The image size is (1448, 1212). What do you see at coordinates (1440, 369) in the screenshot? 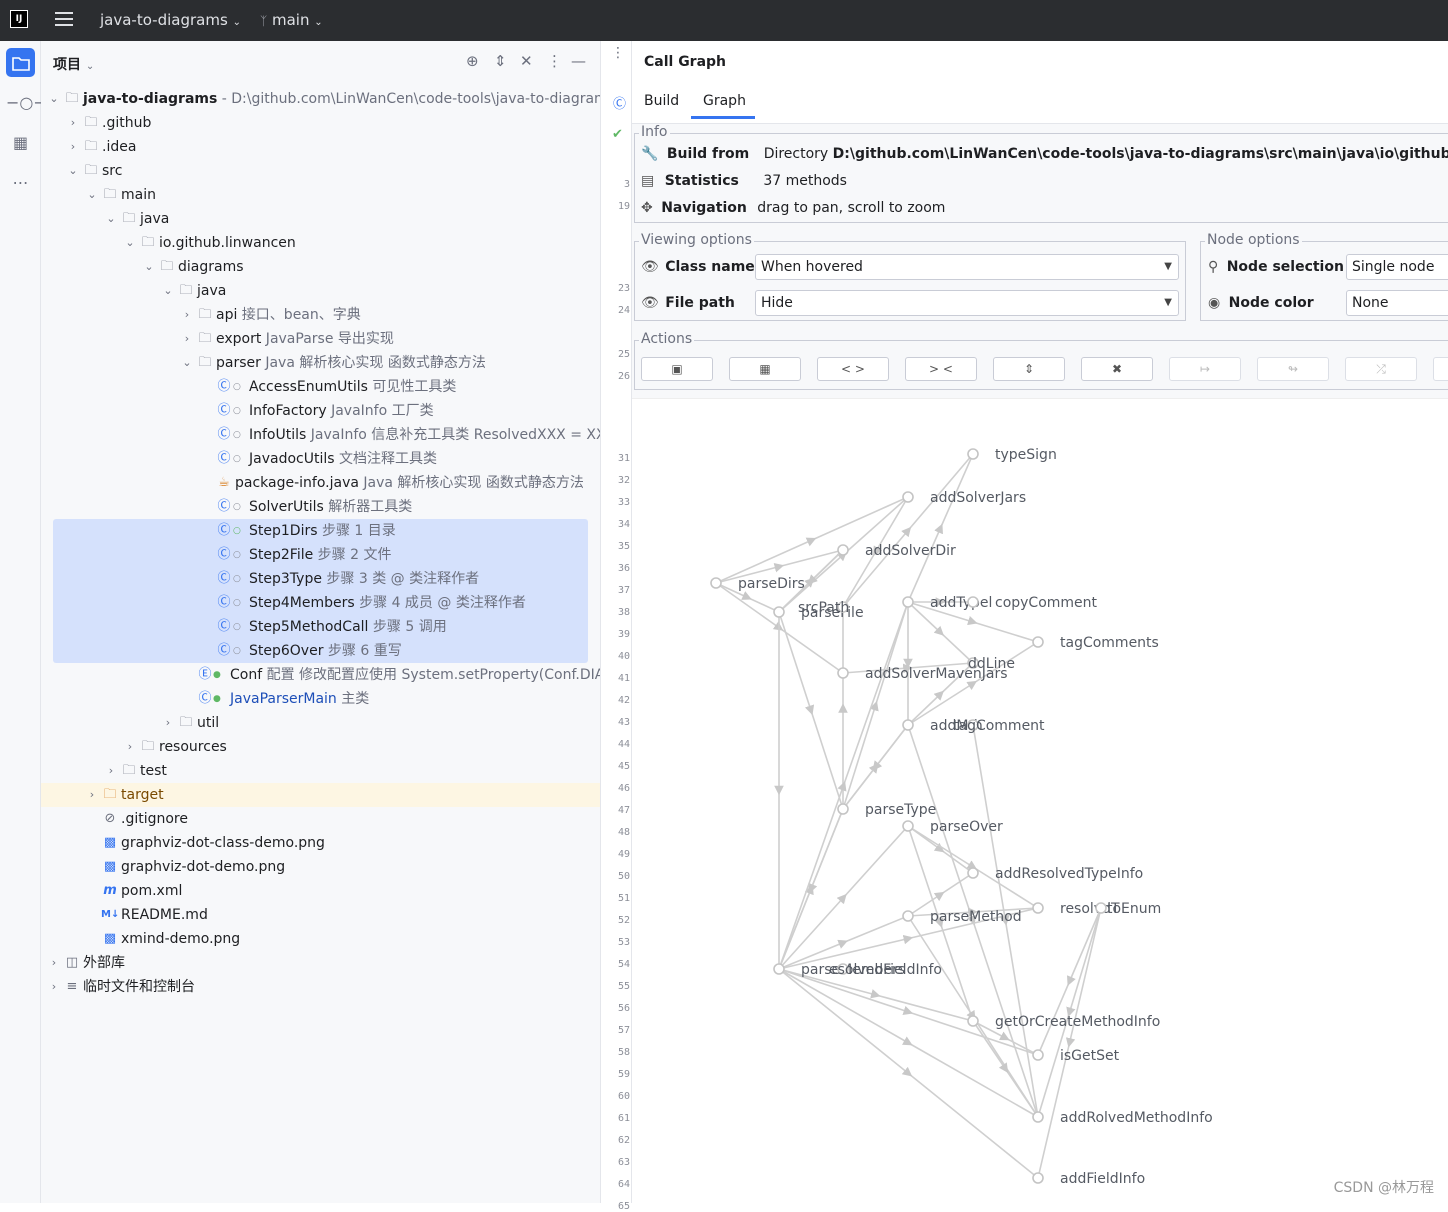
I see `more-actions-button` at bounding box center [1440, 369].